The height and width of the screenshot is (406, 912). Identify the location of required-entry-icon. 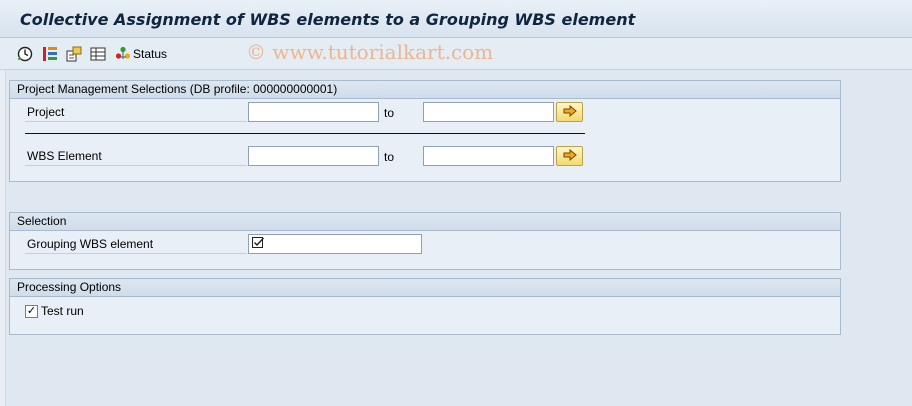
(258, 244).